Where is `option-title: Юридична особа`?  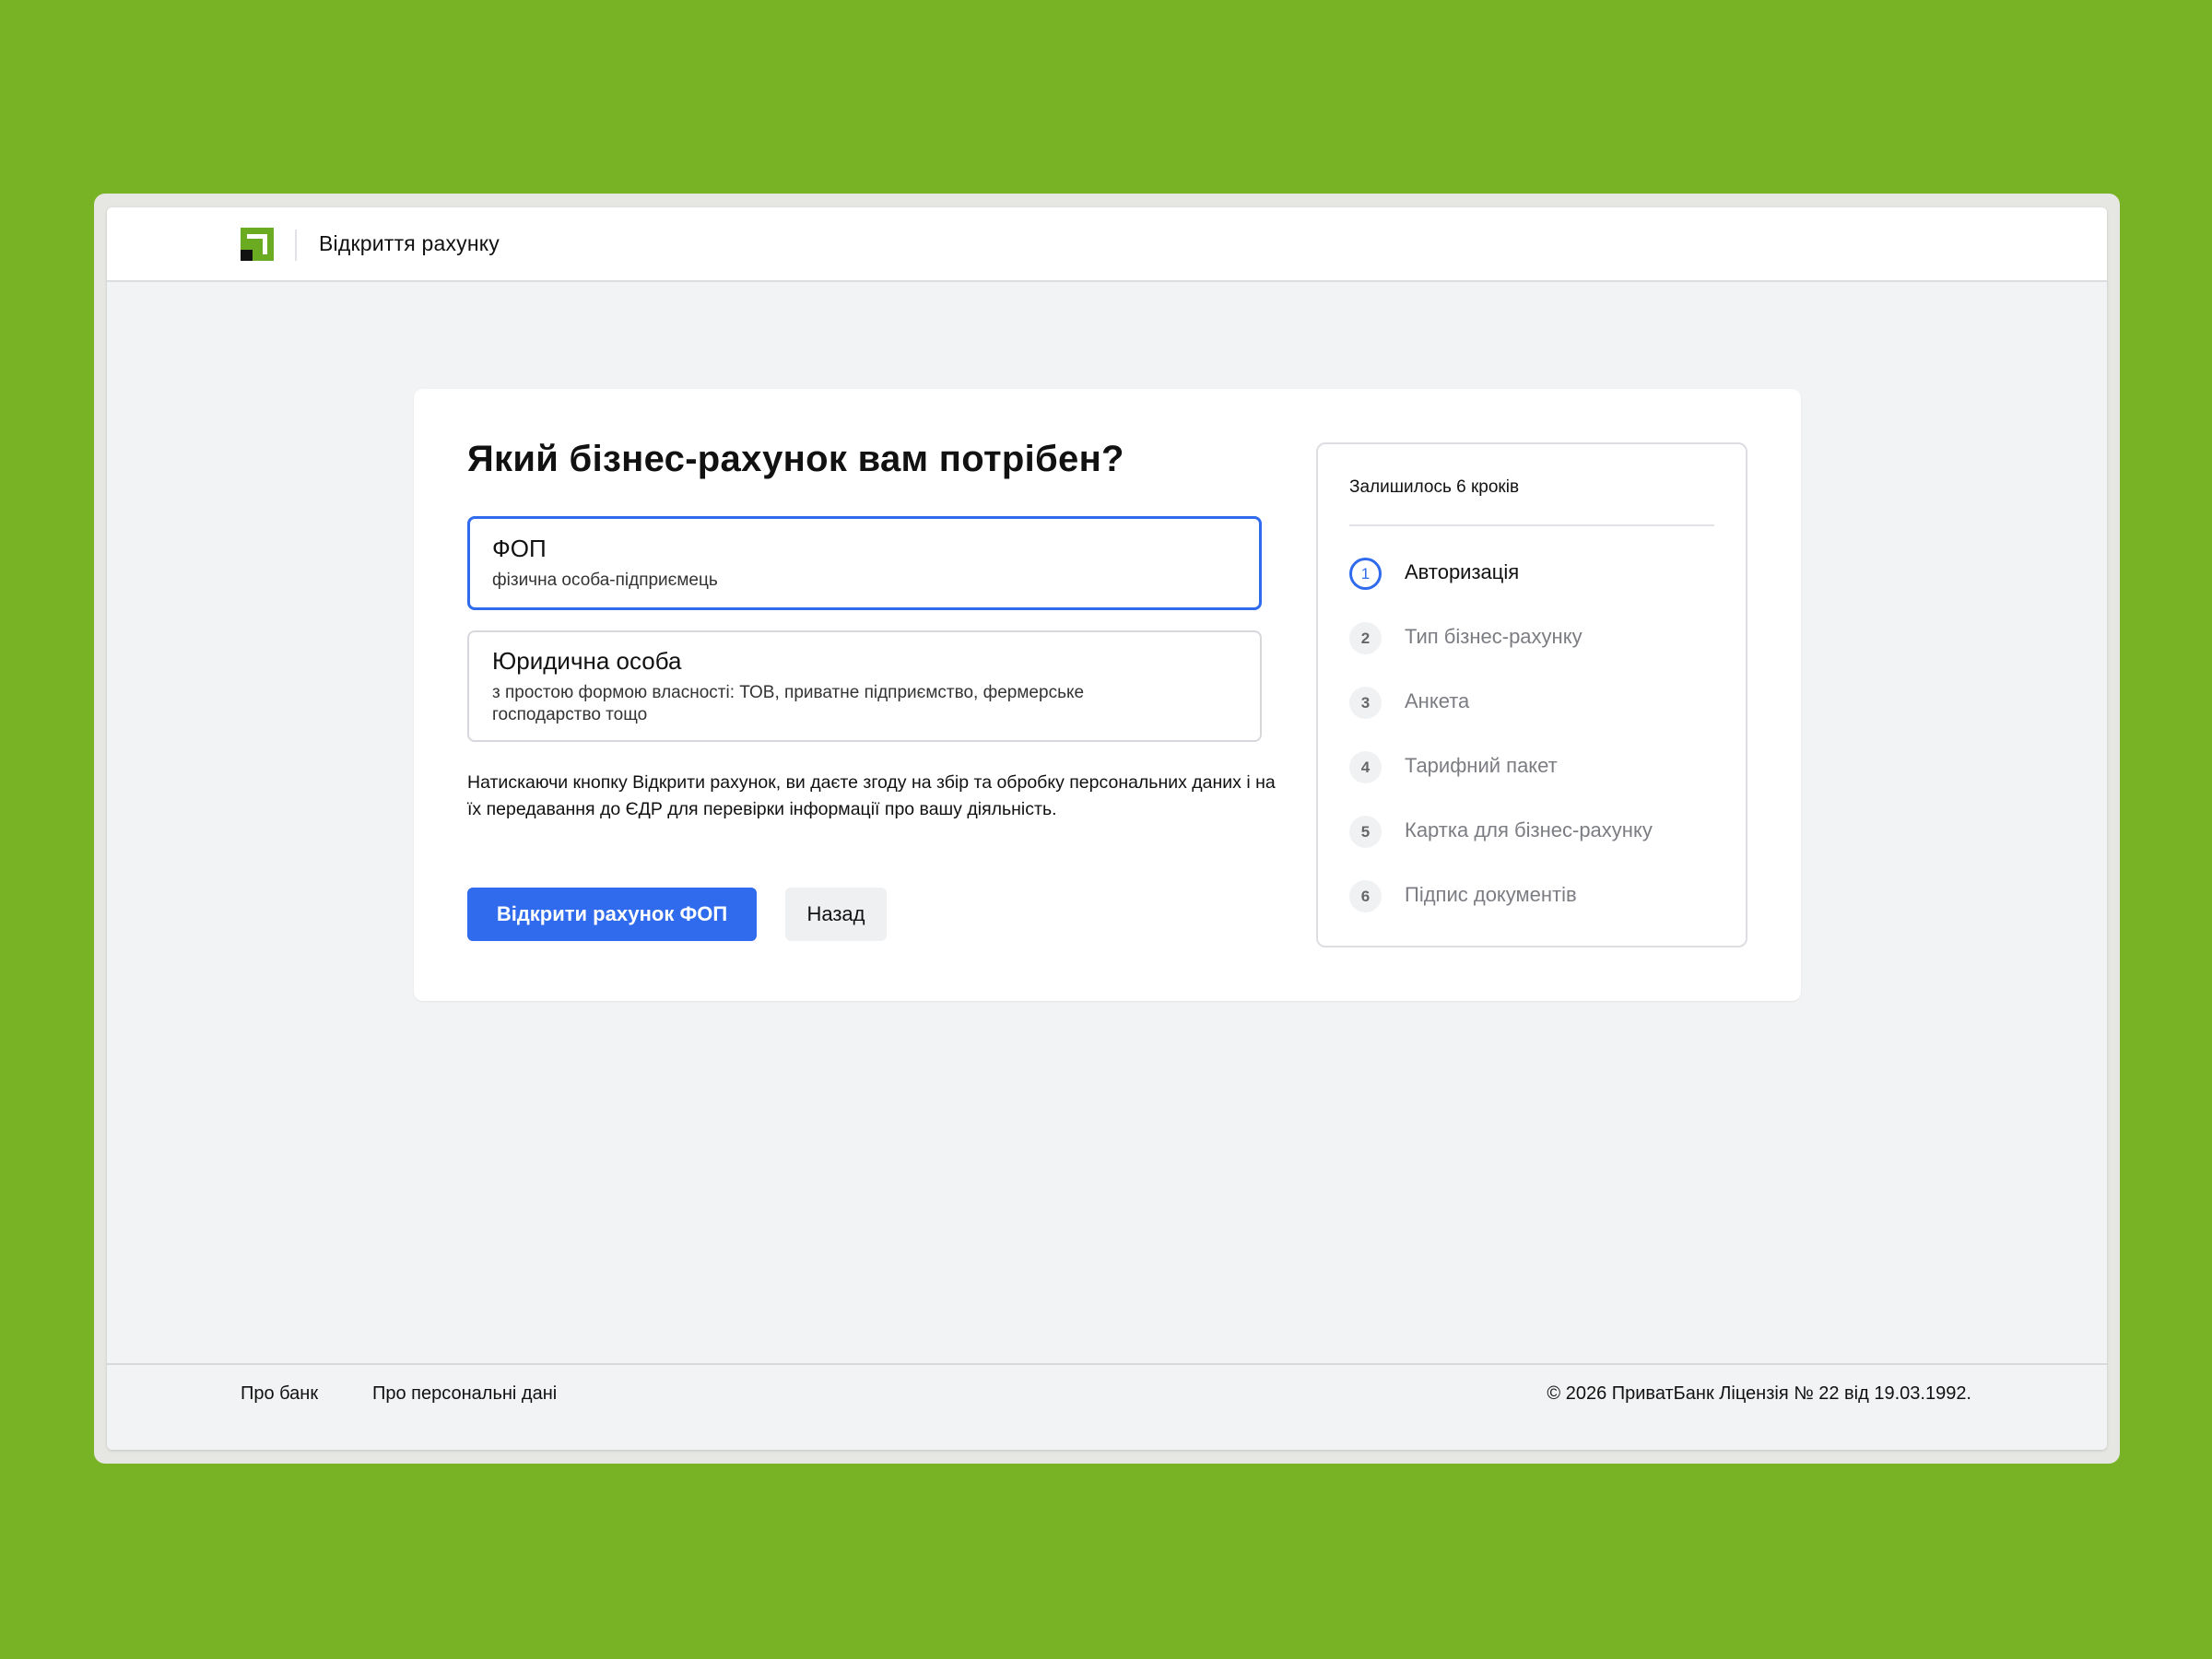
option-title: Юридична особа is located at coordinates (587, 661).